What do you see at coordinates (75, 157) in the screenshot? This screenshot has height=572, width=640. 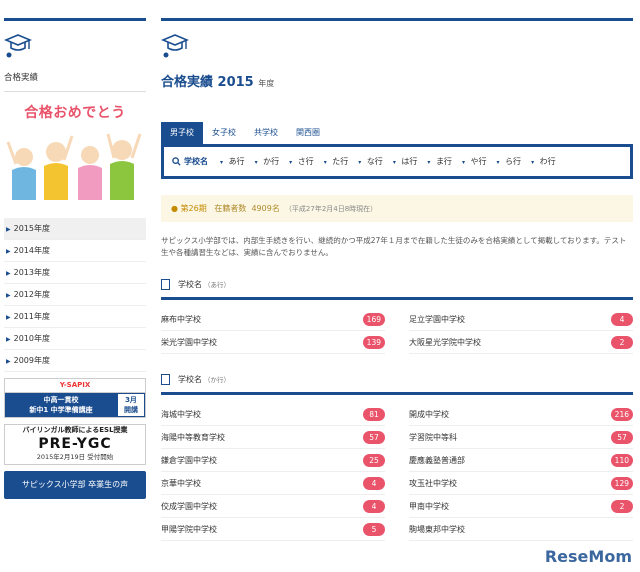 I see `congratulations-banner: 合格おめでとう` at bounding box center [75, 157].